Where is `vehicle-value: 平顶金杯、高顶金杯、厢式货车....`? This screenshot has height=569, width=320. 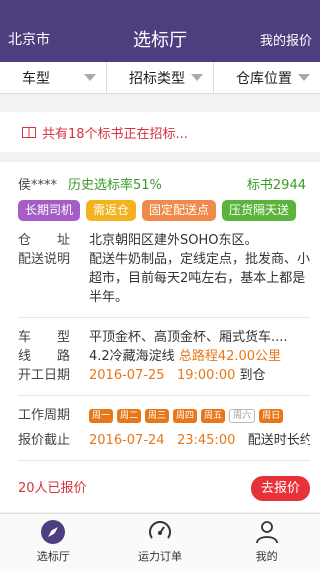 vehicle-value: 平顶金杯、高顶金杯、厢式货车.... is located at coordinates (188, 337).